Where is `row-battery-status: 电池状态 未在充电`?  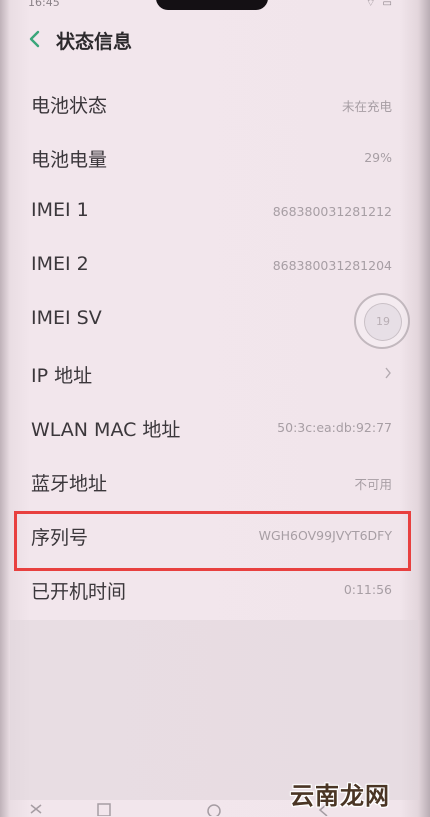
row-battery-status: 电池状态 未在充电 is located at coordinates (215, 105).